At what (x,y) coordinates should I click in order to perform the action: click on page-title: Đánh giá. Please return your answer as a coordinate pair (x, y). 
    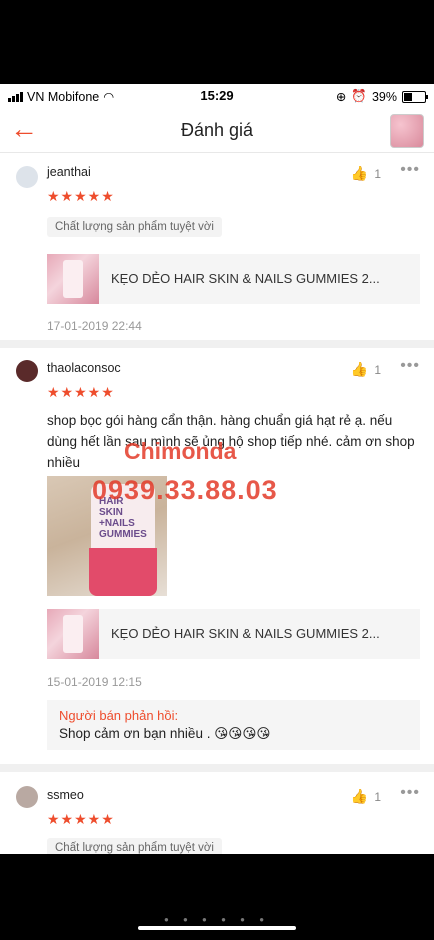
    Looking at the image, I should click on (217, 130).